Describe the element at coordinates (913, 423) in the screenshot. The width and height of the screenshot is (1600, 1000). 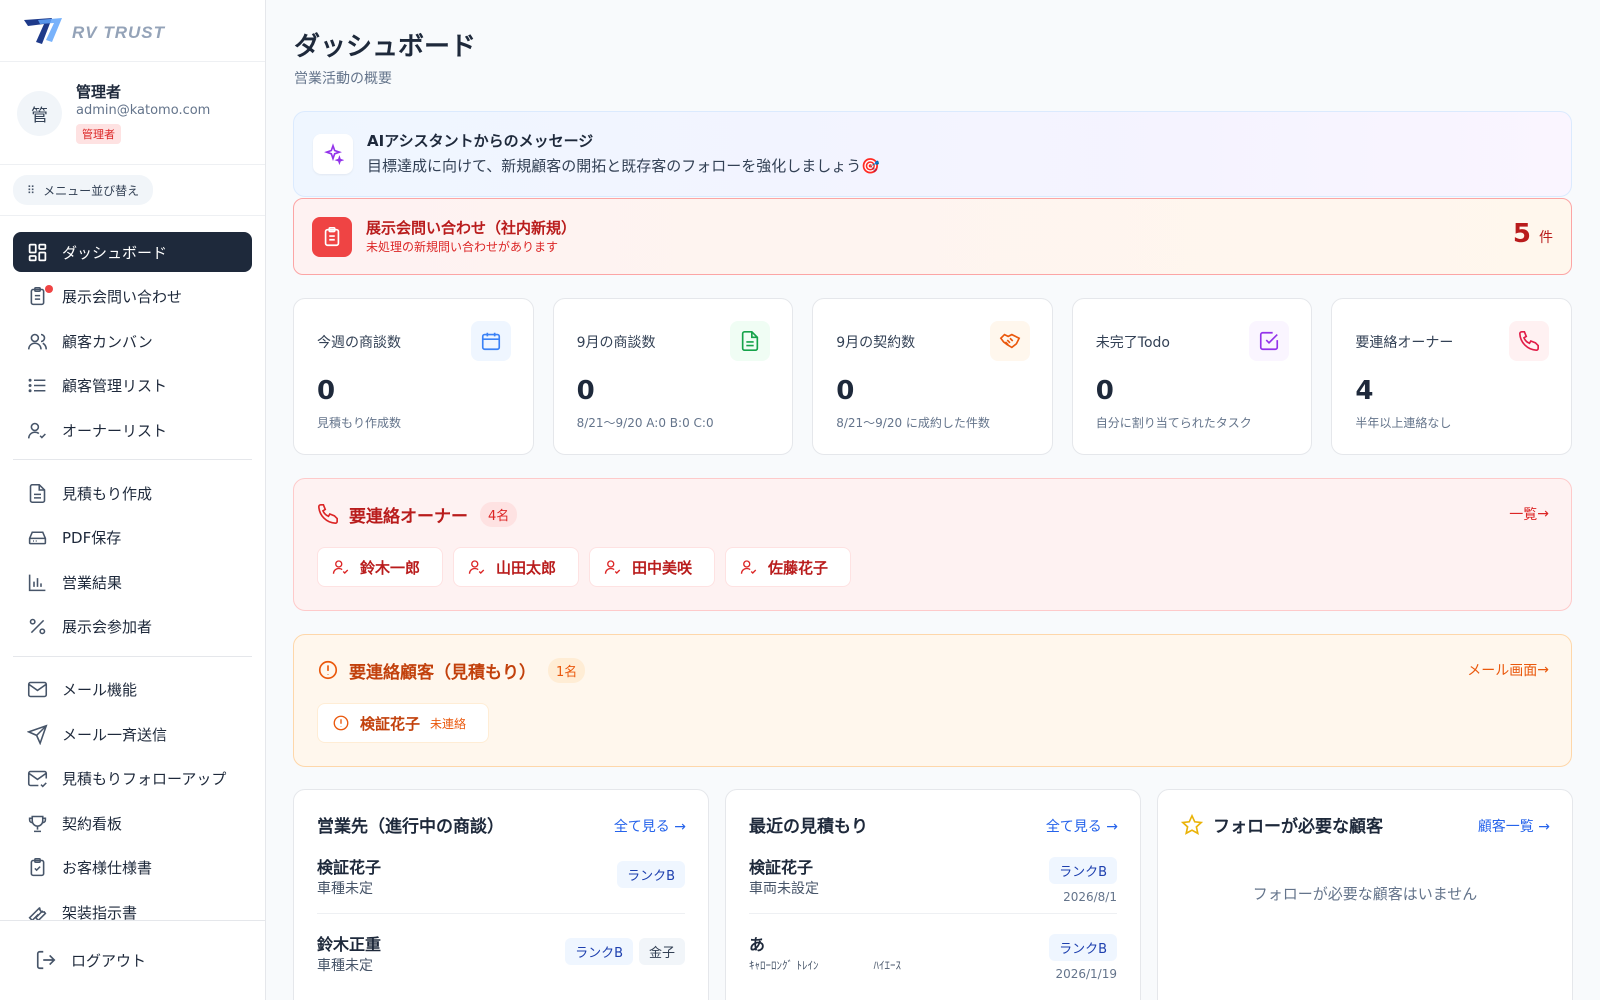
I see `stat-subtext: 8/21〜9/20 に成約した件数` at that location.